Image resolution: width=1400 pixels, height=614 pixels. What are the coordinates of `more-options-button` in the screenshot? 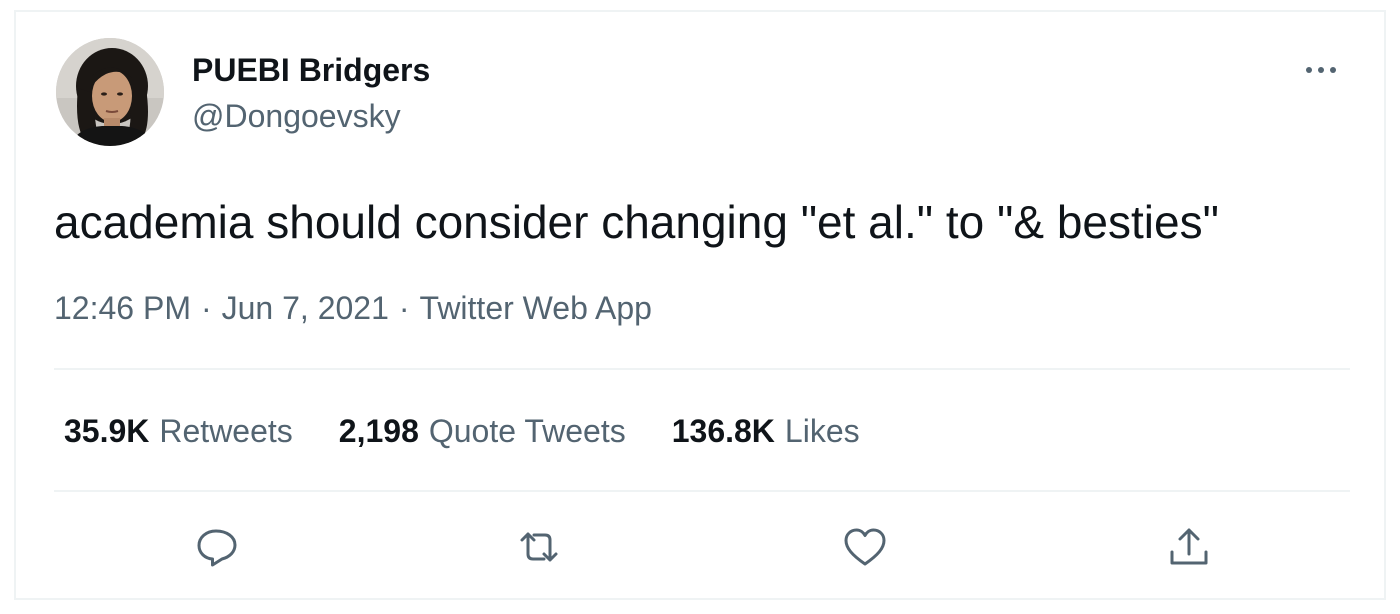 It's located at (1321, 70).